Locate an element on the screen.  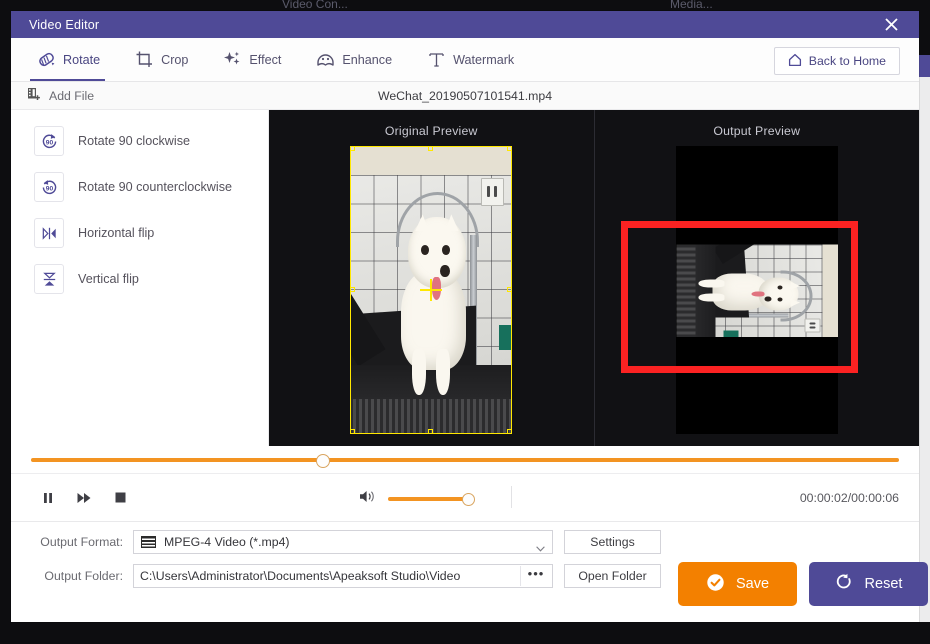
original-video-frame is located at coordinates (431, 290).